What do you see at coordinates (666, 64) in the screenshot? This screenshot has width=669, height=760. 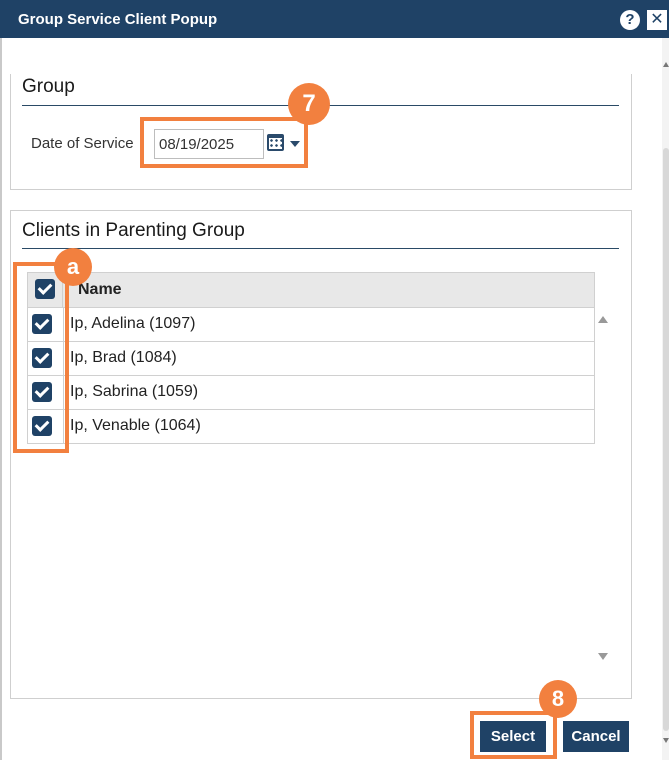 I see `scroll-up-arrow-icon` at bounding box center [666, 64].